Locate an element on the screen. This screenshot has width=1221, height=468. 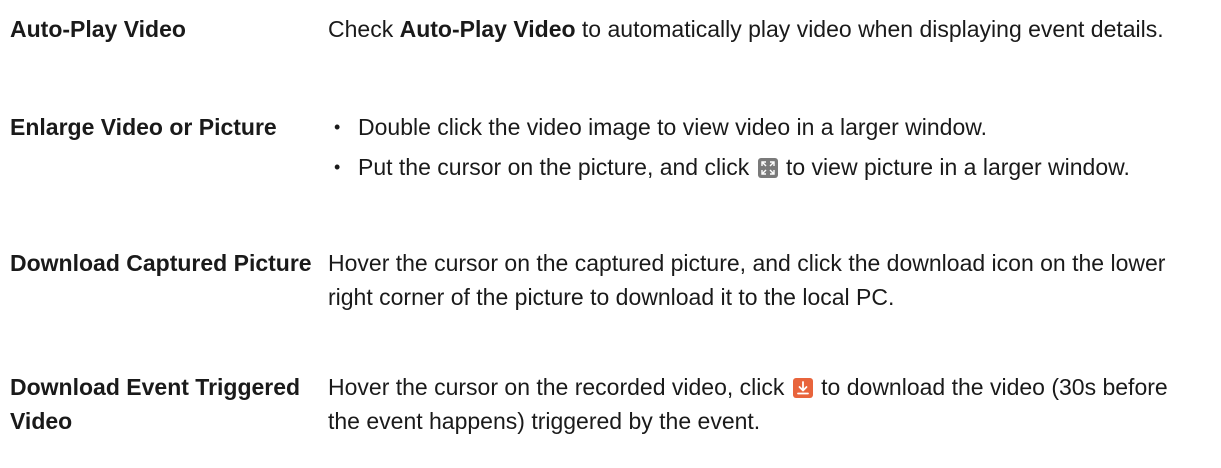
desc-bold-term: Auto-Play Video is located at coordinates (487, 29).